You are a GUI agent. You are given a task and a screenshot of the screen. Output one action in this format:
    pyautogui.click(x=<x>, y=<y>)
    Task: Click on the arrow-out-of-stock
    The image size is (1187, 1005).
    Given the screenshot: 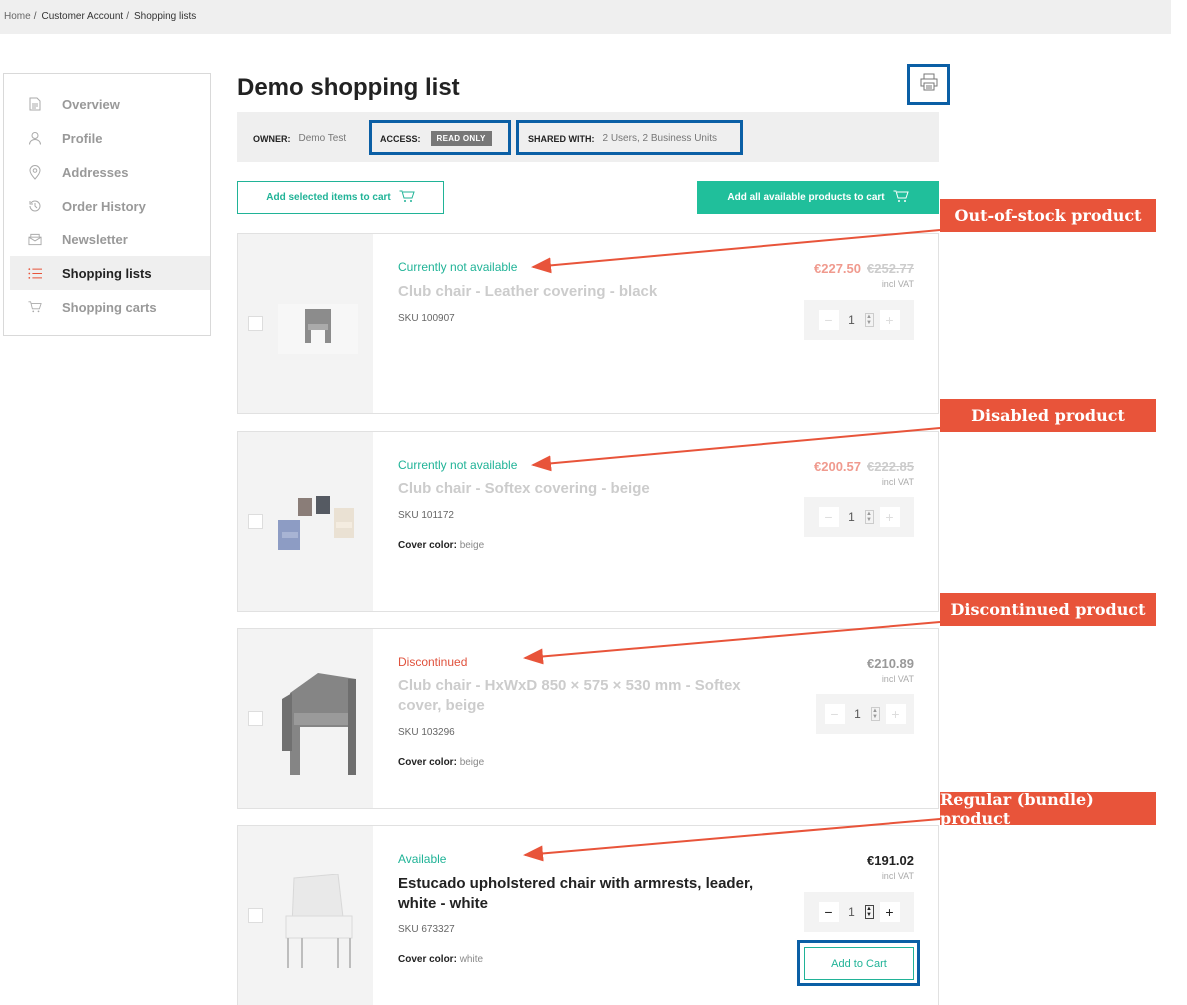 What is the action you would take?
    pyautogui.click(x=736, y=251)
    